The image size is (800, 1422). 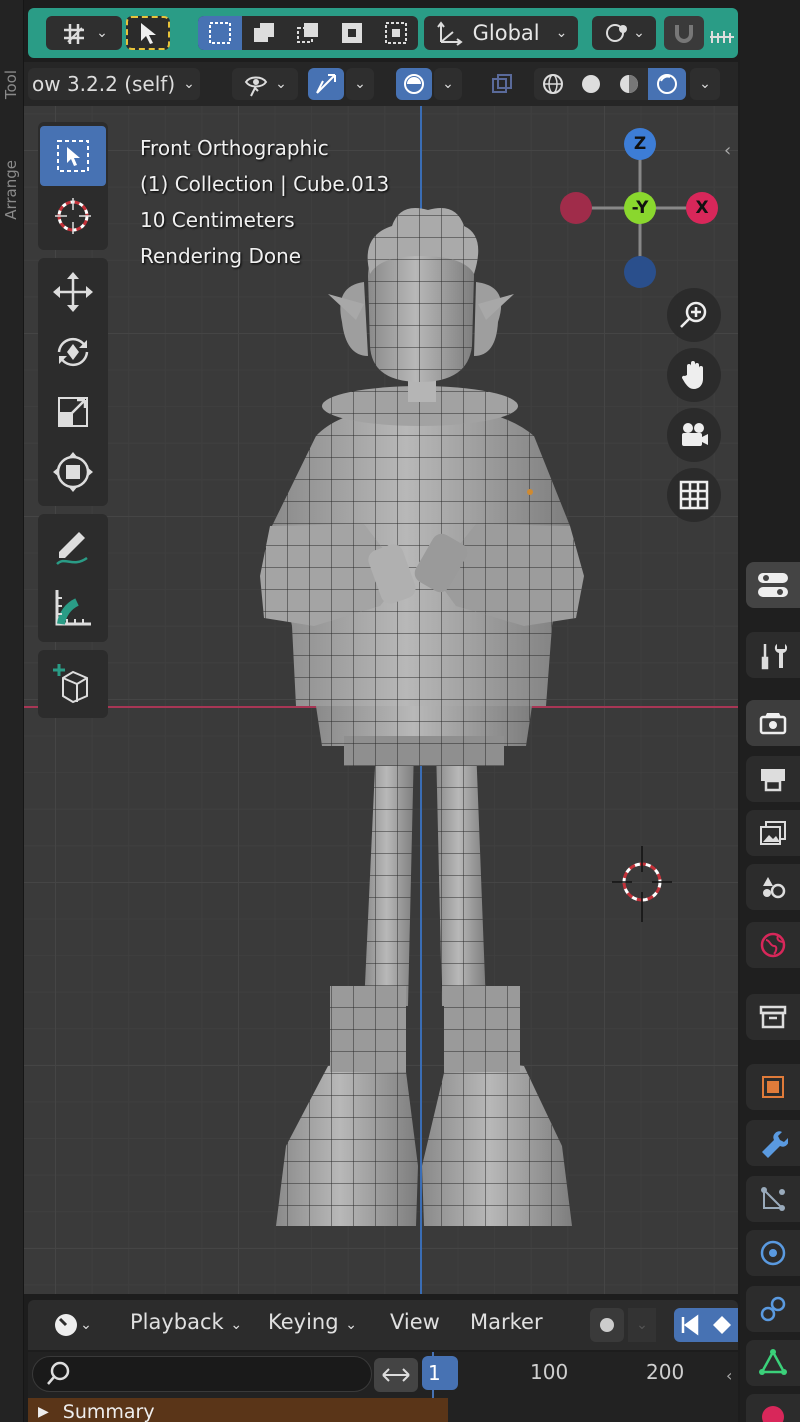 I want to click on jump-start-icon, so click(x=690, y=1325).